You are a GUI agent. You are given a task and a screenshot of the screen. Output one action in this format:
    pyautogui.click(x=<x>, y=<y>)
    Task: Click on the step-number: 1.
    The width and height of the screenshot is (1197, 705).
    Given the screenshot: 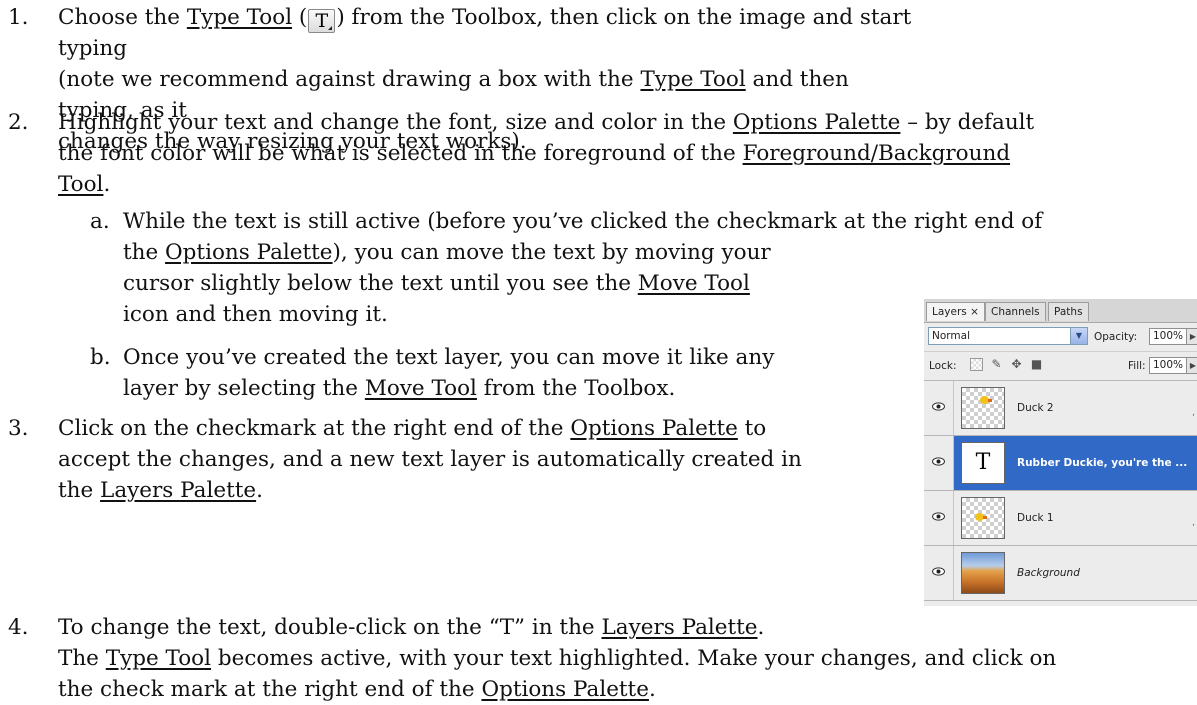 What is the action you would take?
    pyautogui.click(x=18, y=17)
    